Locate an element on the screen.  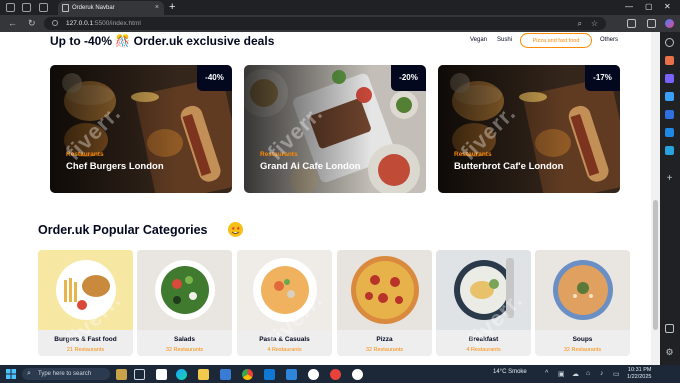
taskbar-search: ⌕ Type here to search is located at coordinates (66, 374).